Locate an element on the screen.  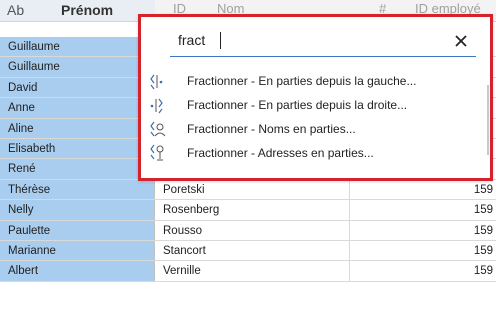
table-row: Marianne Stancort 159 is located at coordinates (248, 251).